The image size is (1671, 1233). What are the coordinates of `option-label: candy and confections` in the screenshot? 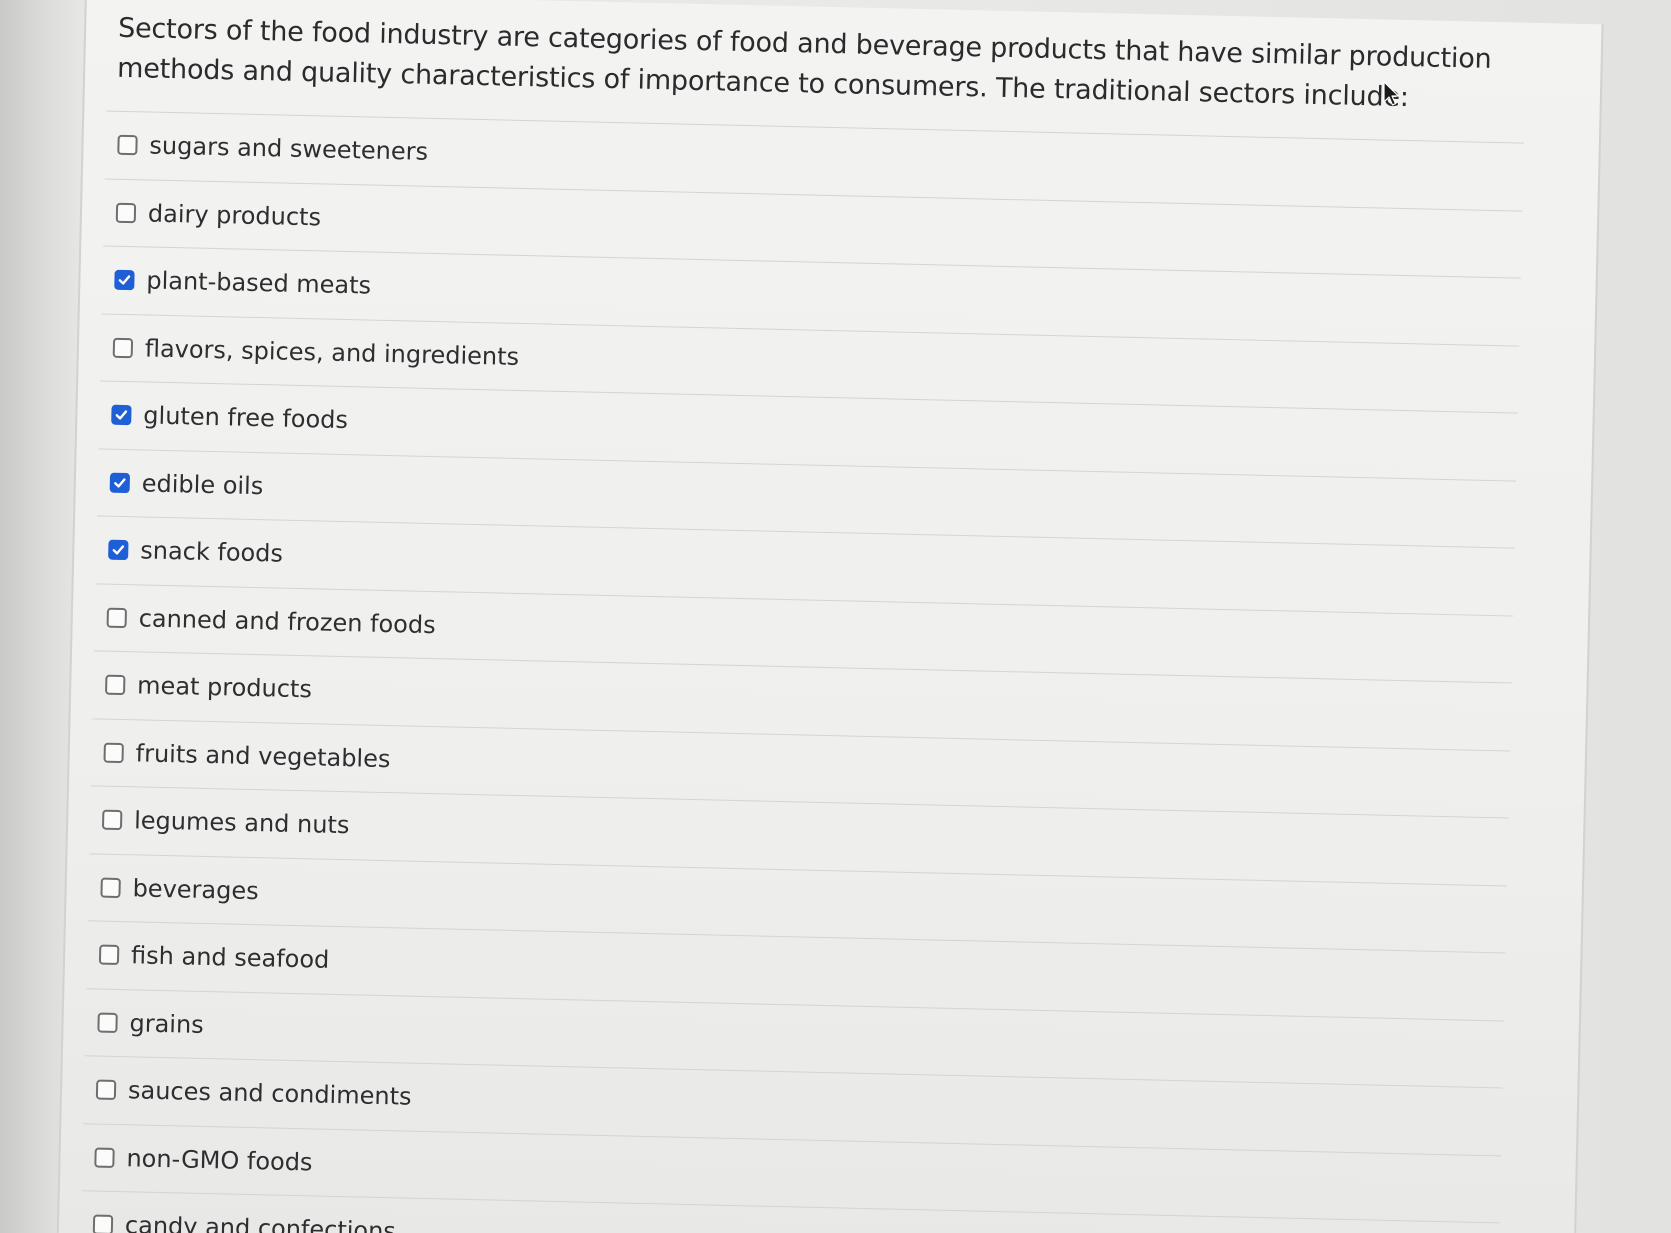 It's located at (260, 1222).